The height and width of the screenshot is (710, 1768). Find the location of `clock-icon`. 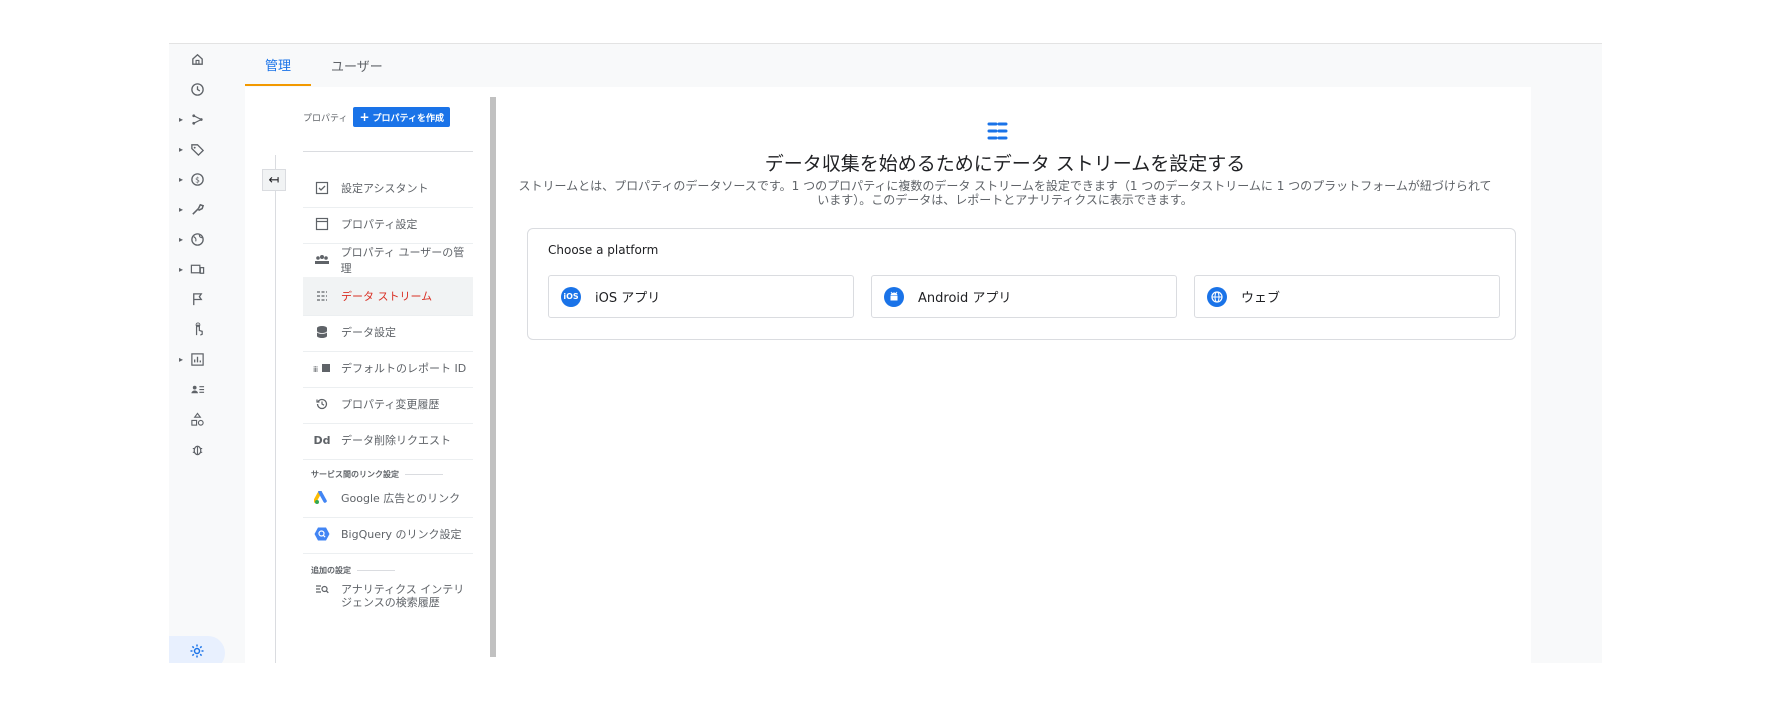

clock-icon is located at coordinates (197, 89).